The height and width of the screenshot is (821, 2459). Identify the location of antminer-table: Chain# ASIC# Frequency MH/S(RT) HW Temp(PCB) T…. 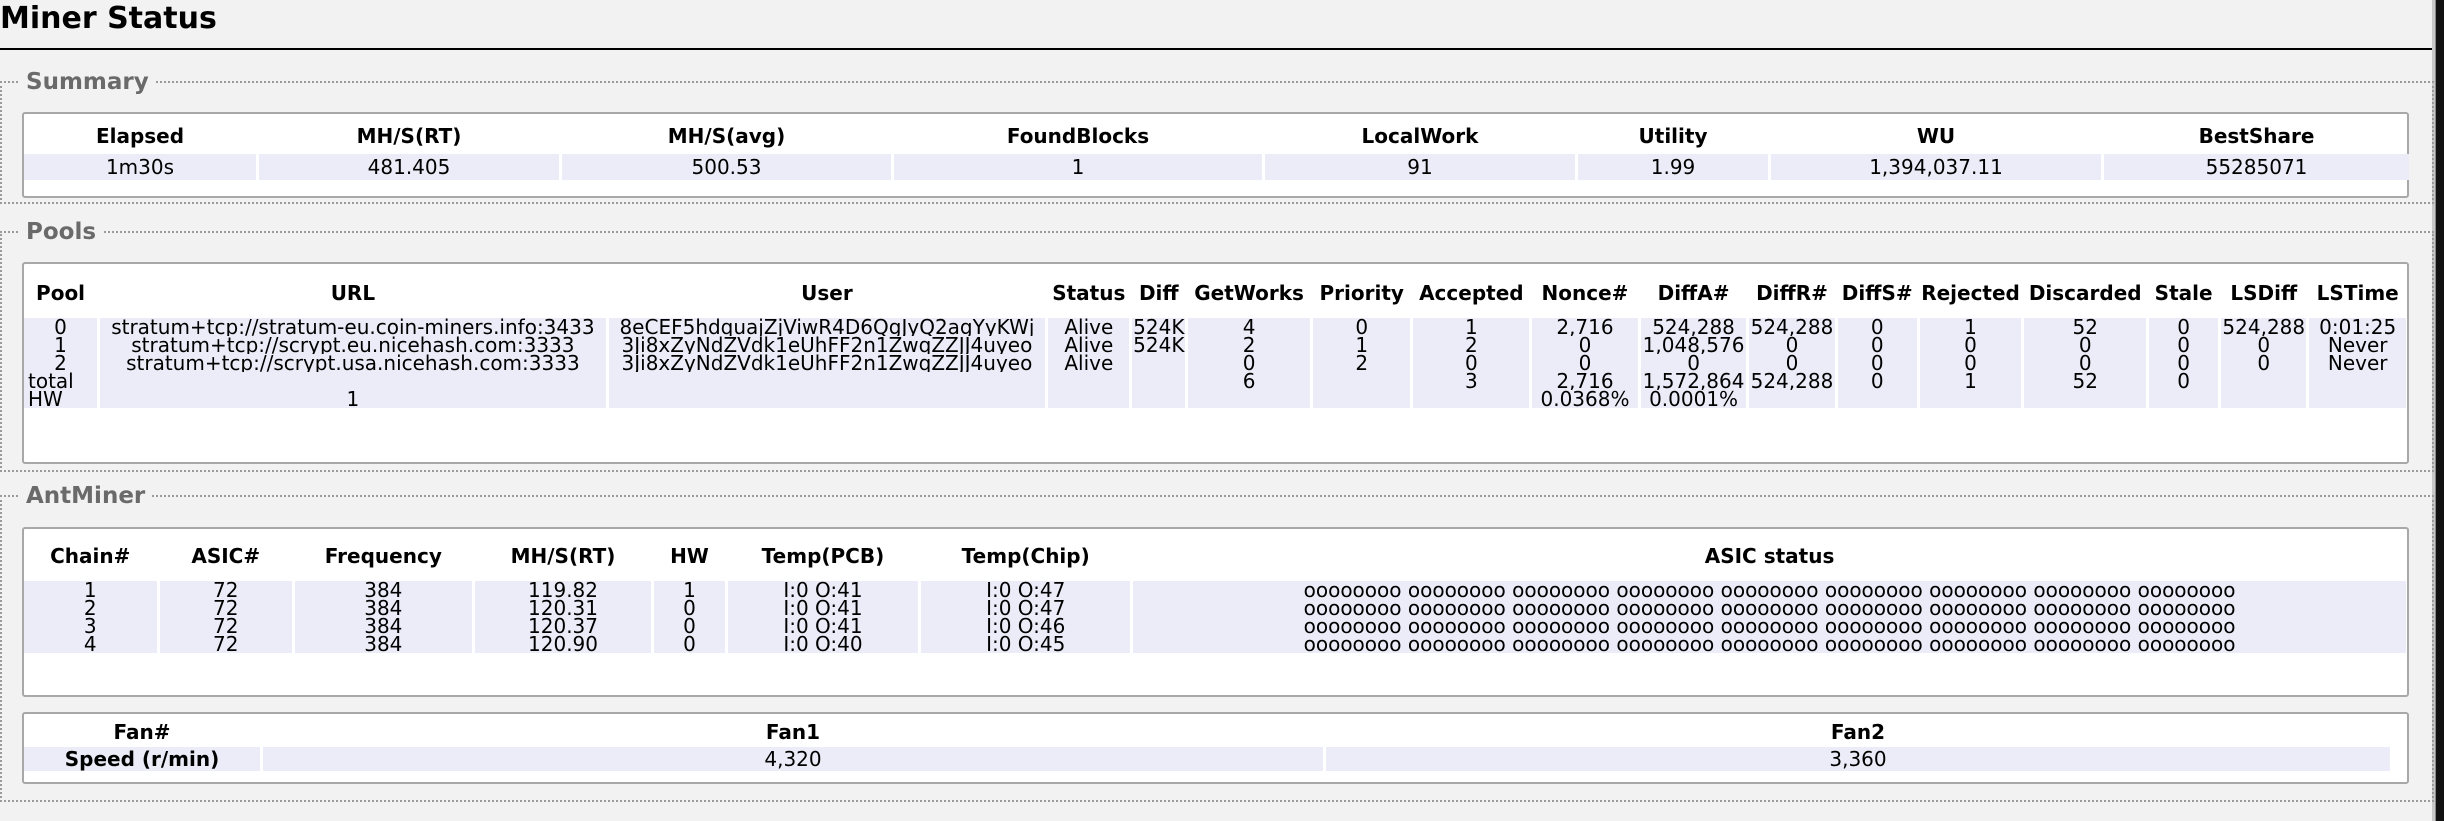
(1215, 592).